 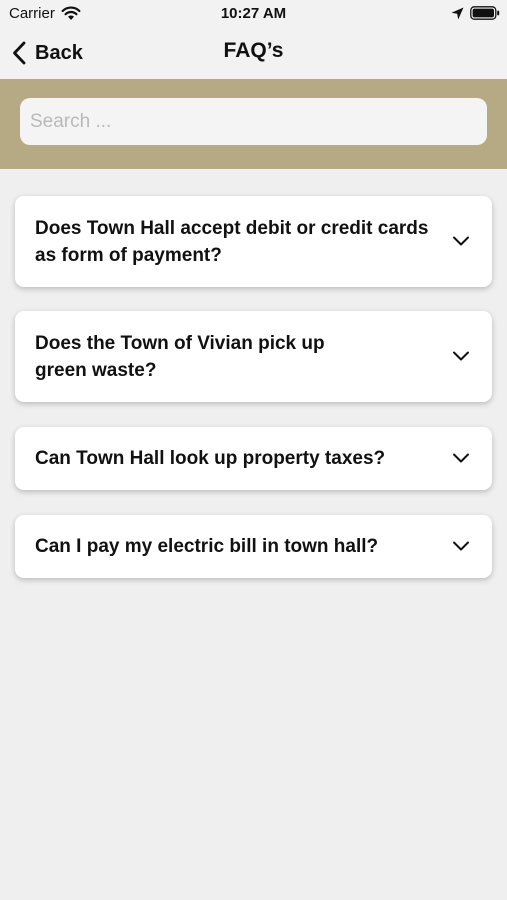 I want to click on faq-item: Can Town Hall look up property taxes?, so click(x=253, y=458).